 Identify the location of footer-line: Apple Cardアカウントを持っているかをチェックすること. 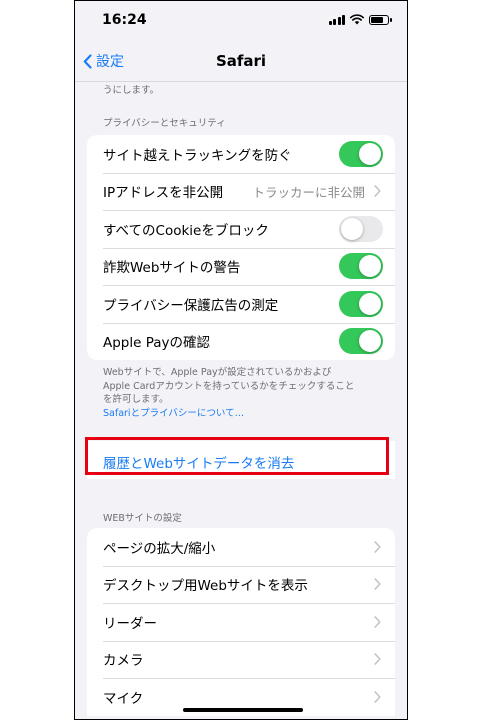
(229, 386).